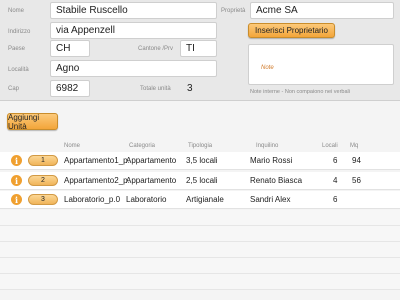 This screenshot has width=400, height=300. Describe the element at coordinates (205, 199) in the screenshot. I see `cell-tipologia: Artigianale` at that location.